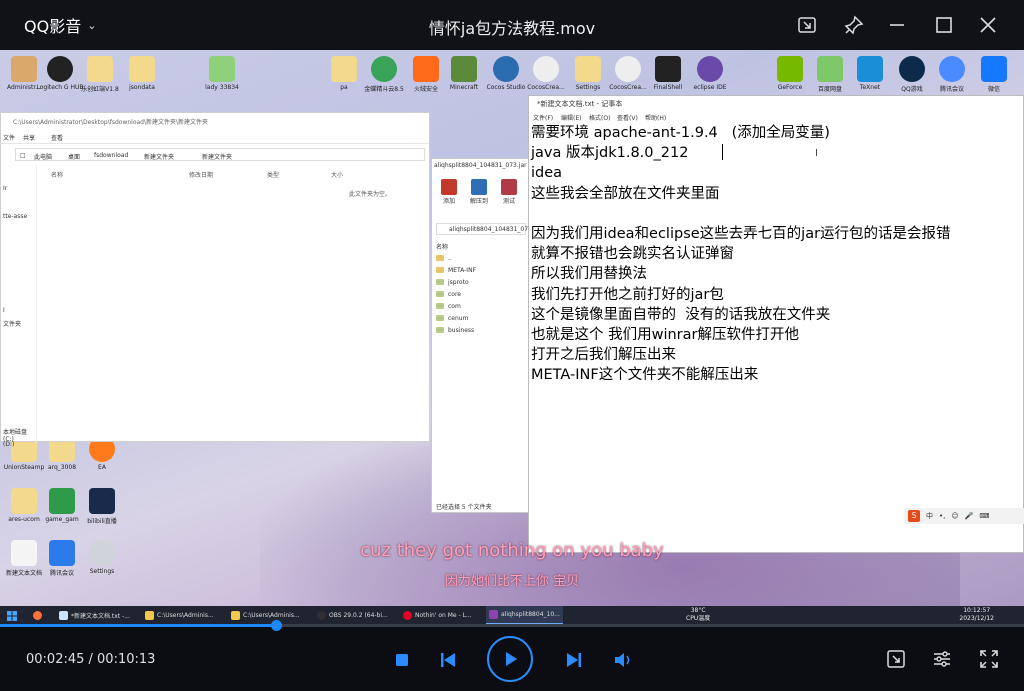  I want to click on settings-button, so click(942, 659).